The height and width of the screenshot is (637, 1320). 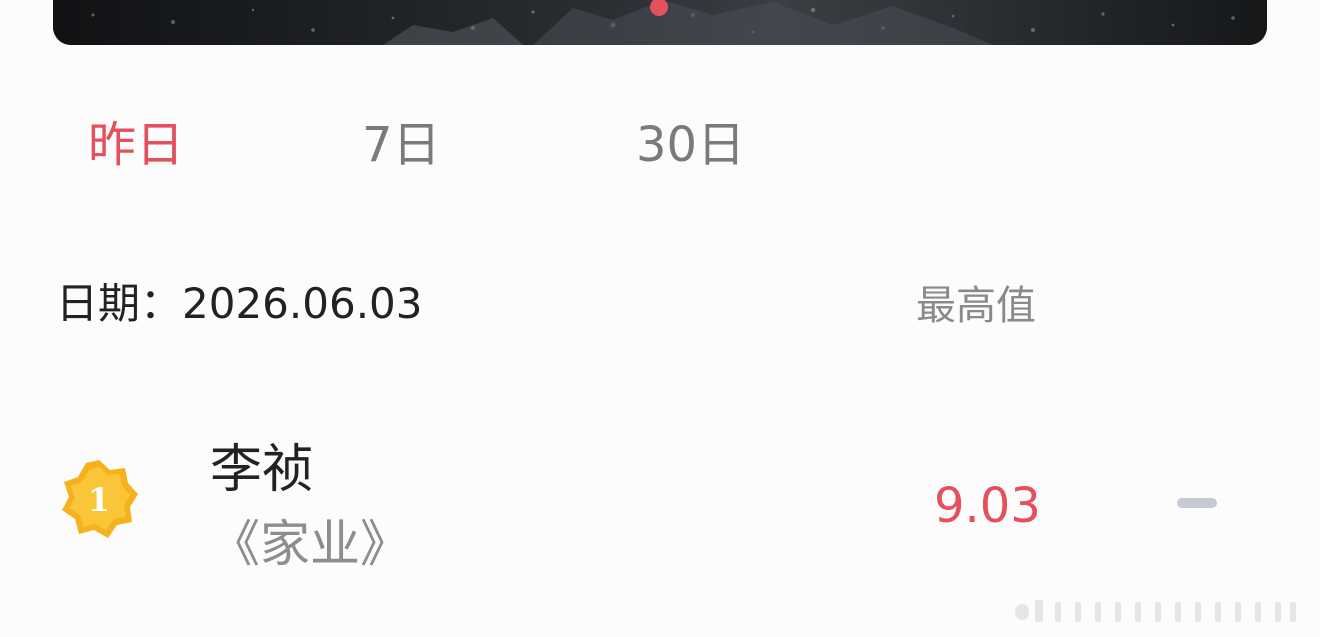 I want to click on tab-yesterday: 昨日, so click(x=136, y=145).